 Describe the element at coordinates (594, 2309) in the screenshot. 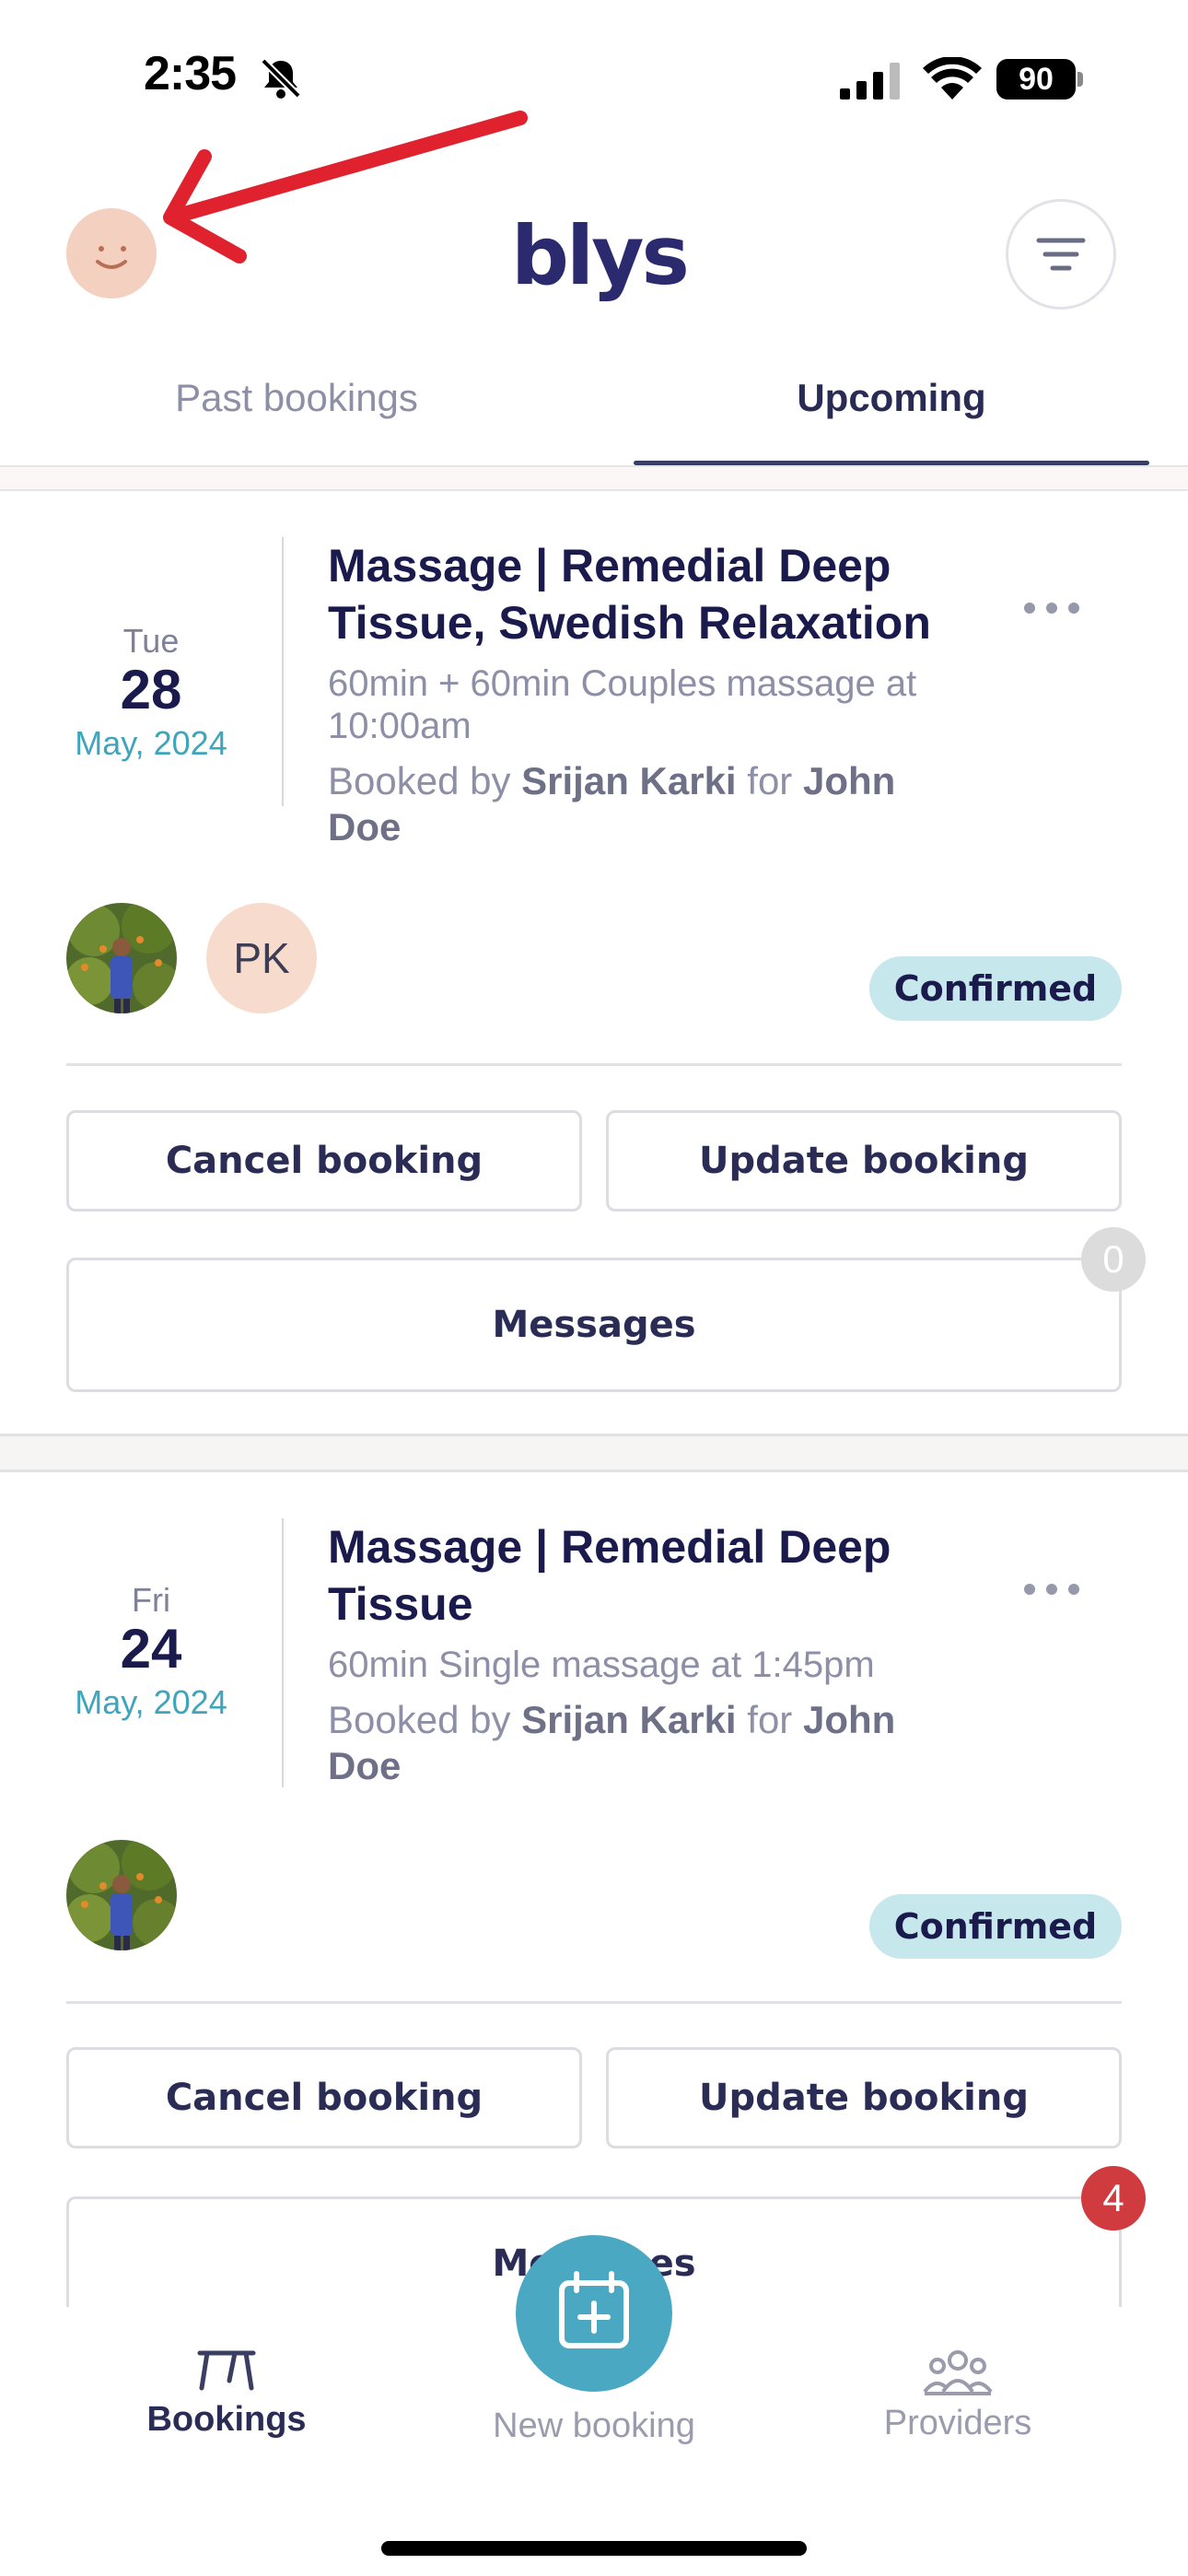

I see `calendar-plus-icon` at that location.